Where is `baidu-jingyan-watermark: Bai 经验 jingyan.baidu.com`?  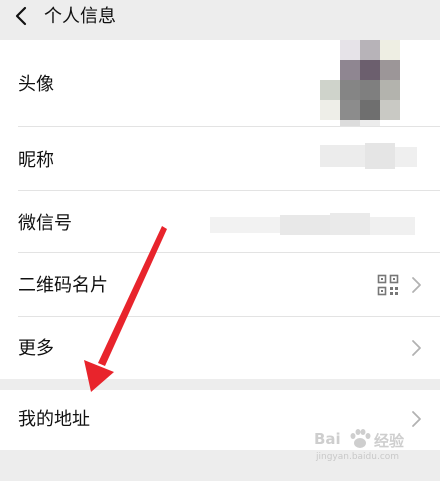 baidu-jingyan-watermark: Bai 经验 jingyan.baidu.com is located at coordinates (366, 446).